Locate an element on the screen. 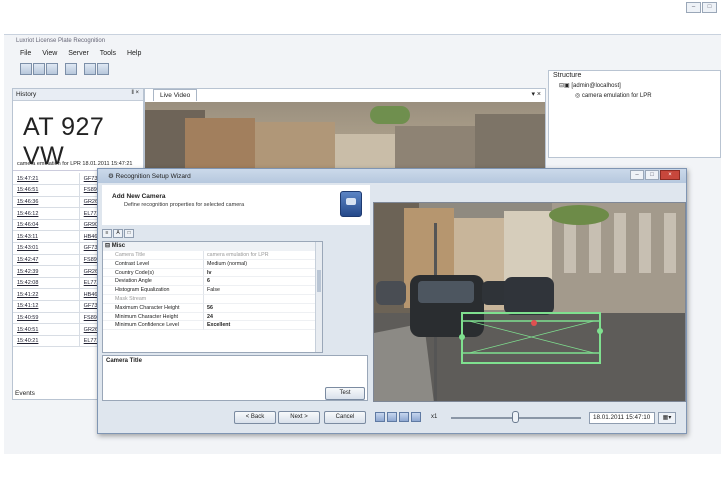 Image resolution: width=721 pixels, height=492 pixels. cancel-button: Cancel is located at coordinates (345, 417).